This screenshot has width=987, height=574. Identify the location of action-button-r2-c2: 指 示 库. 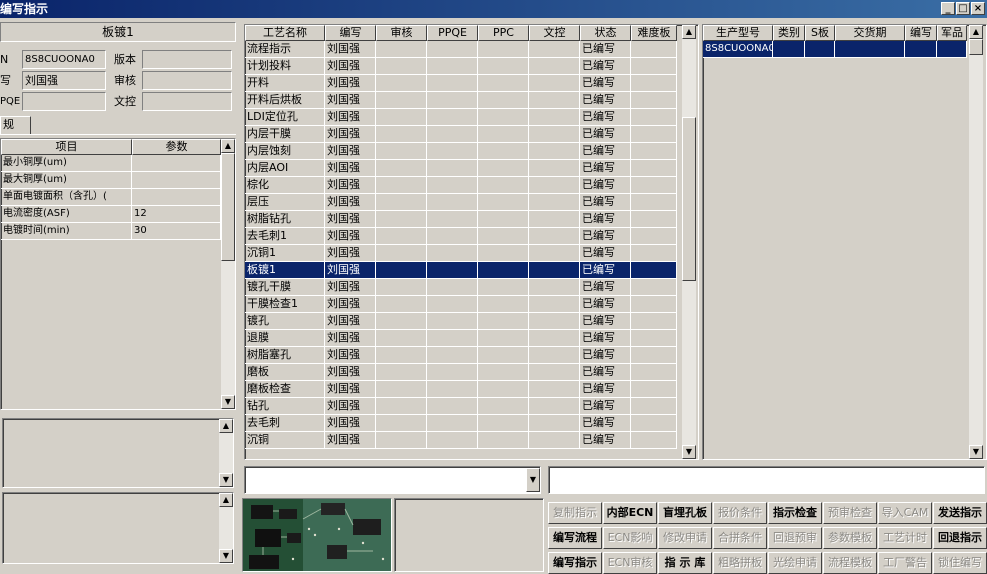
(685, 563).